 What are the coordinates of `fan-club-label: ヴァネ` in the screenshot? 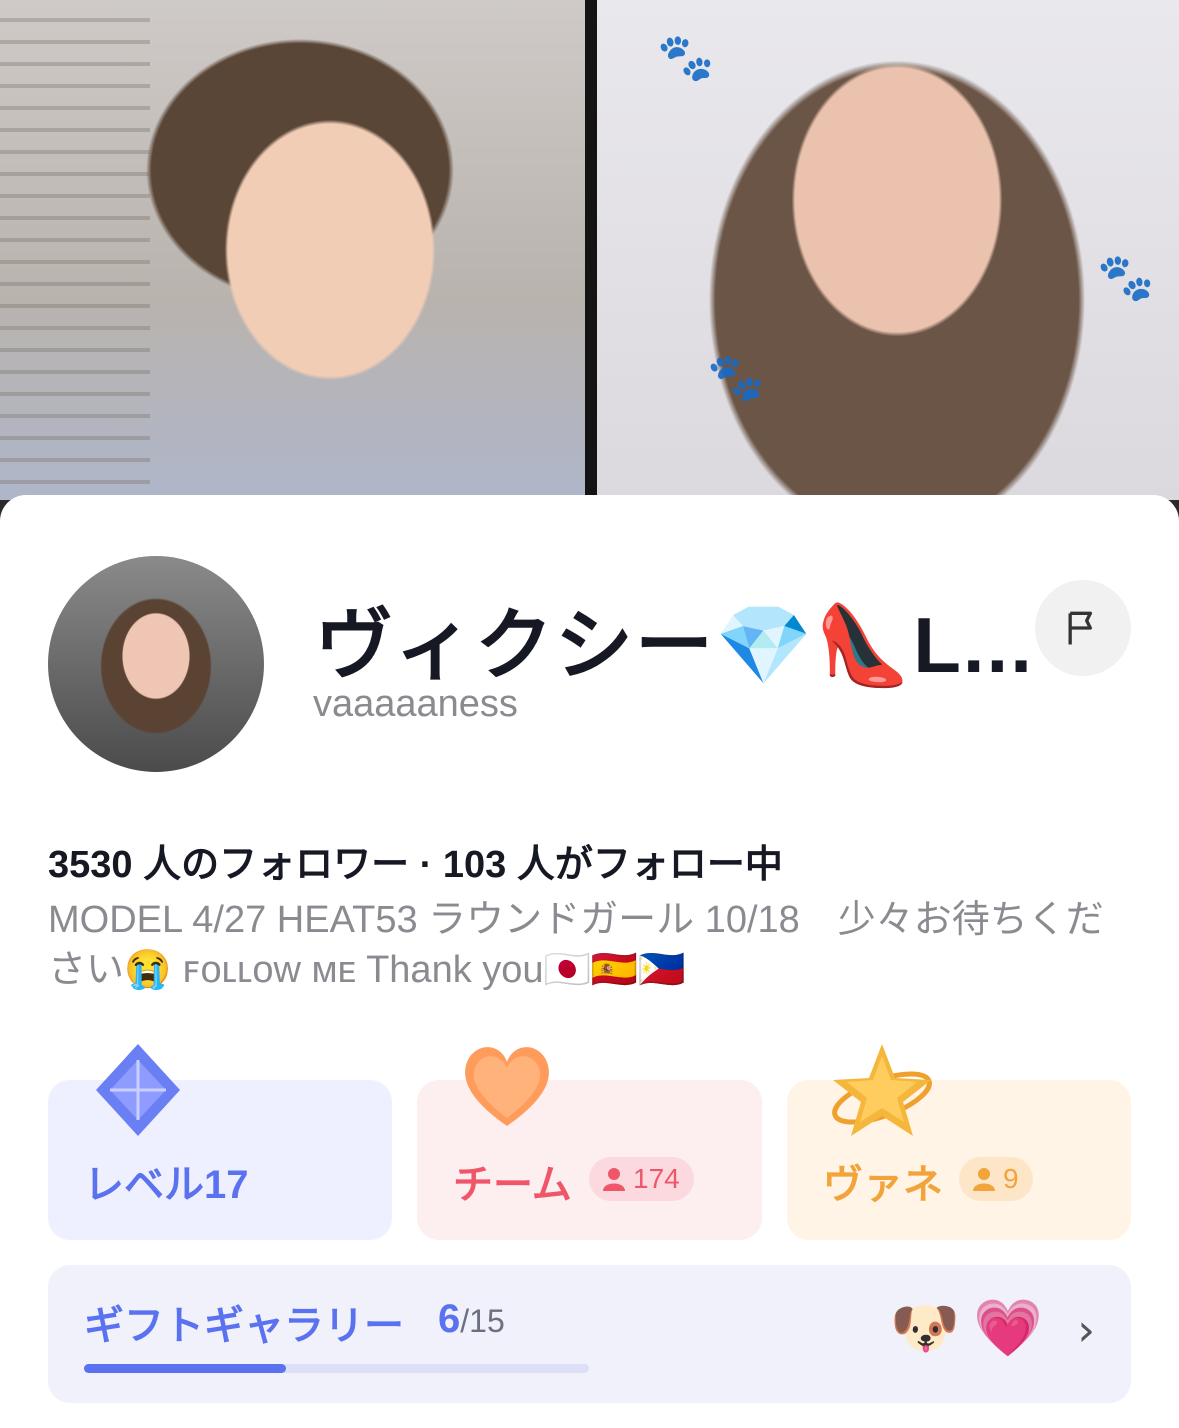 It's located at (883, 1185).